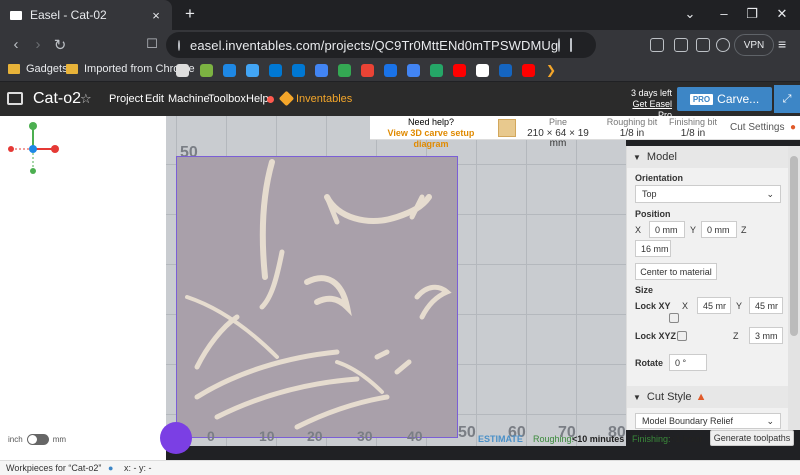  What do you see at coordinates (189, 99) in the screenshot?
I see `menu-machine: Machine` at bounding box center [189, 99].